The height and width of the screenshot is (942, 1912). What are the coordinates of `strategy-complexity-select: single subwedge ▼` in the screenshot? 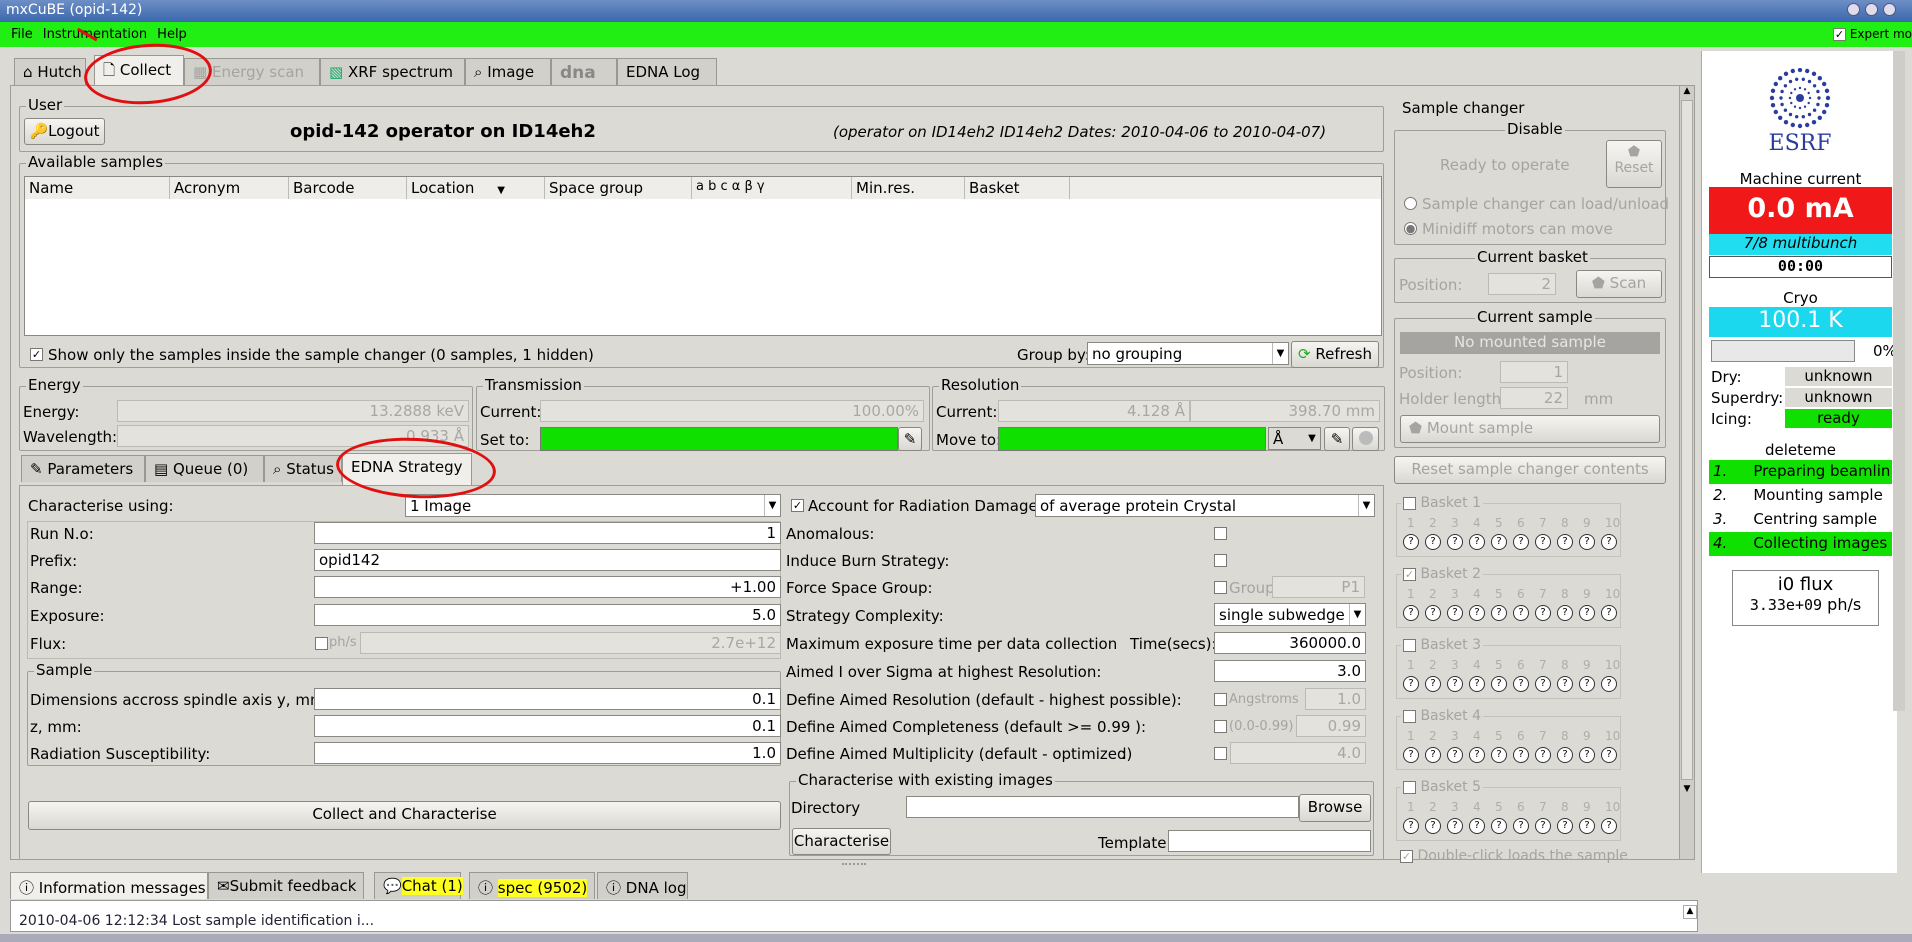 It's located at (1290, 614).